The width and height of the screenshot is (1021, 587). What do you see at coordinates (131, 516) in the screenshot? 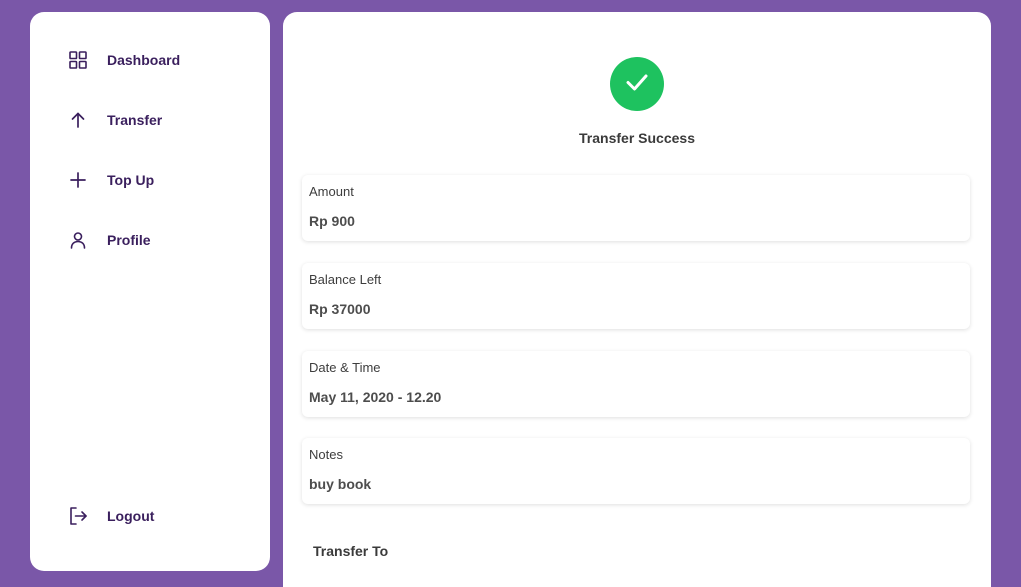
I see `logout-label: Logout` at bounding box center [131, 516].